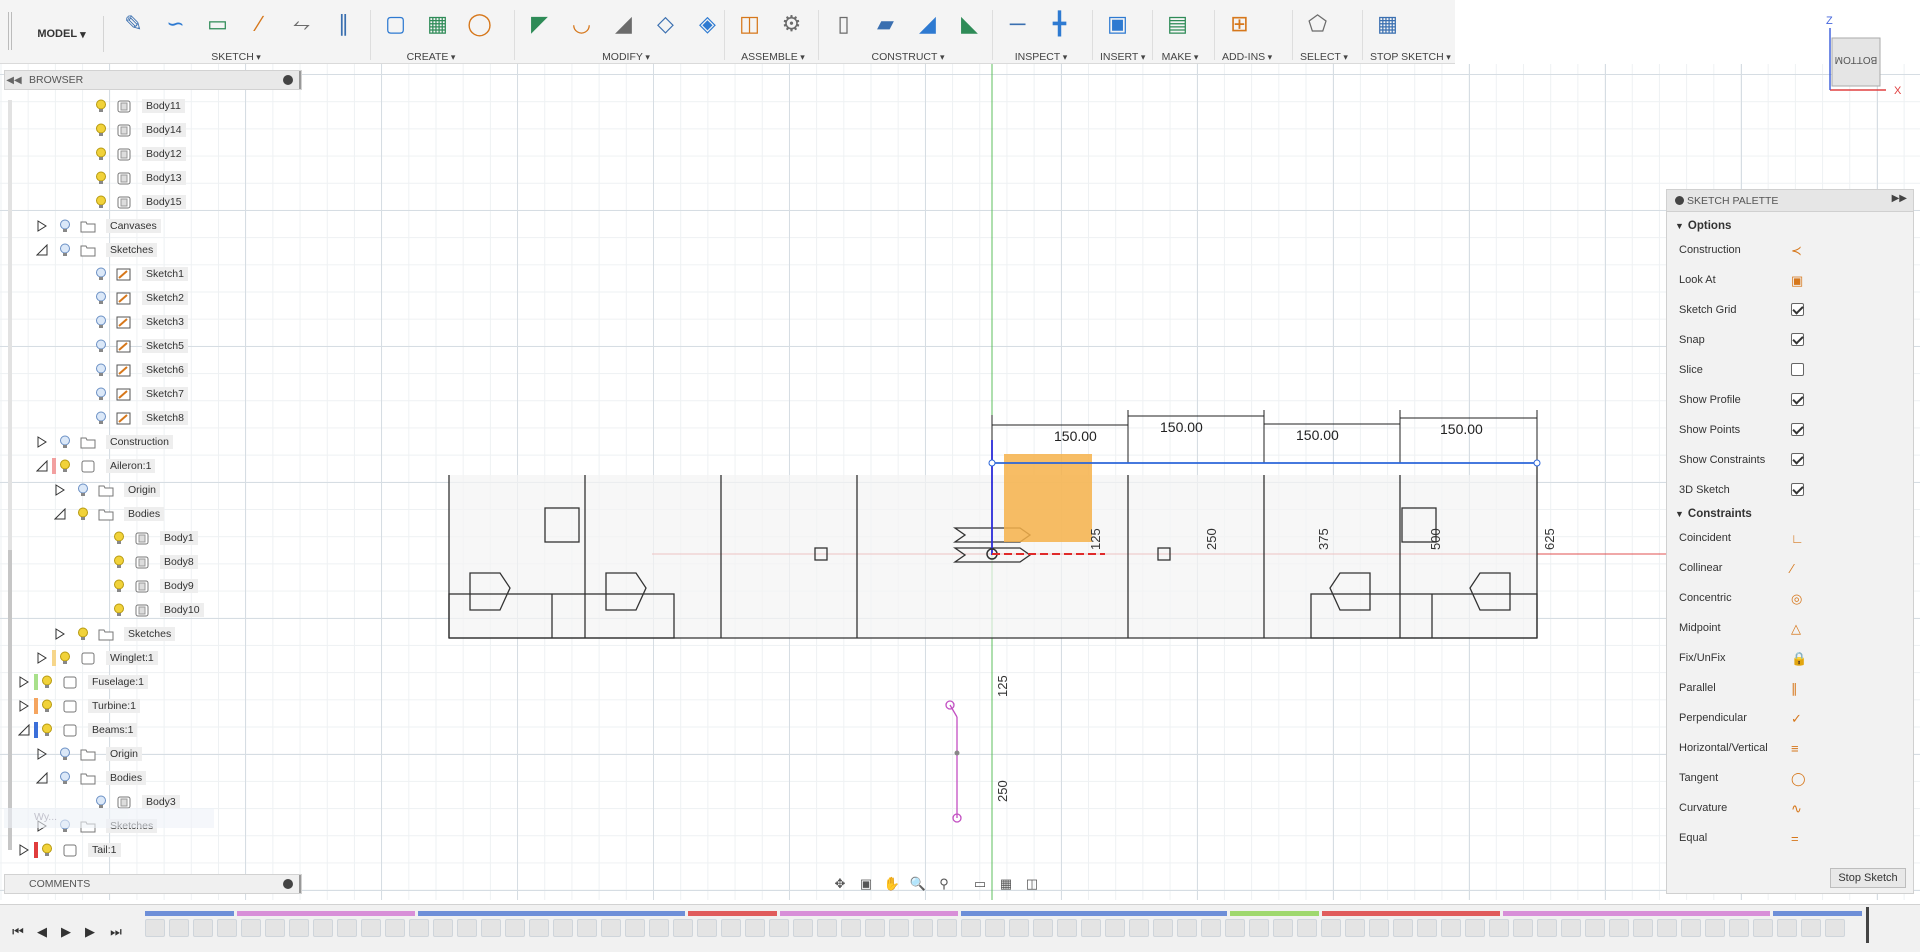  What do you see at coordinates (105, 442) in the screenshot?
I see `browser-item-construction: Construction` at bounding box center [105, 442].